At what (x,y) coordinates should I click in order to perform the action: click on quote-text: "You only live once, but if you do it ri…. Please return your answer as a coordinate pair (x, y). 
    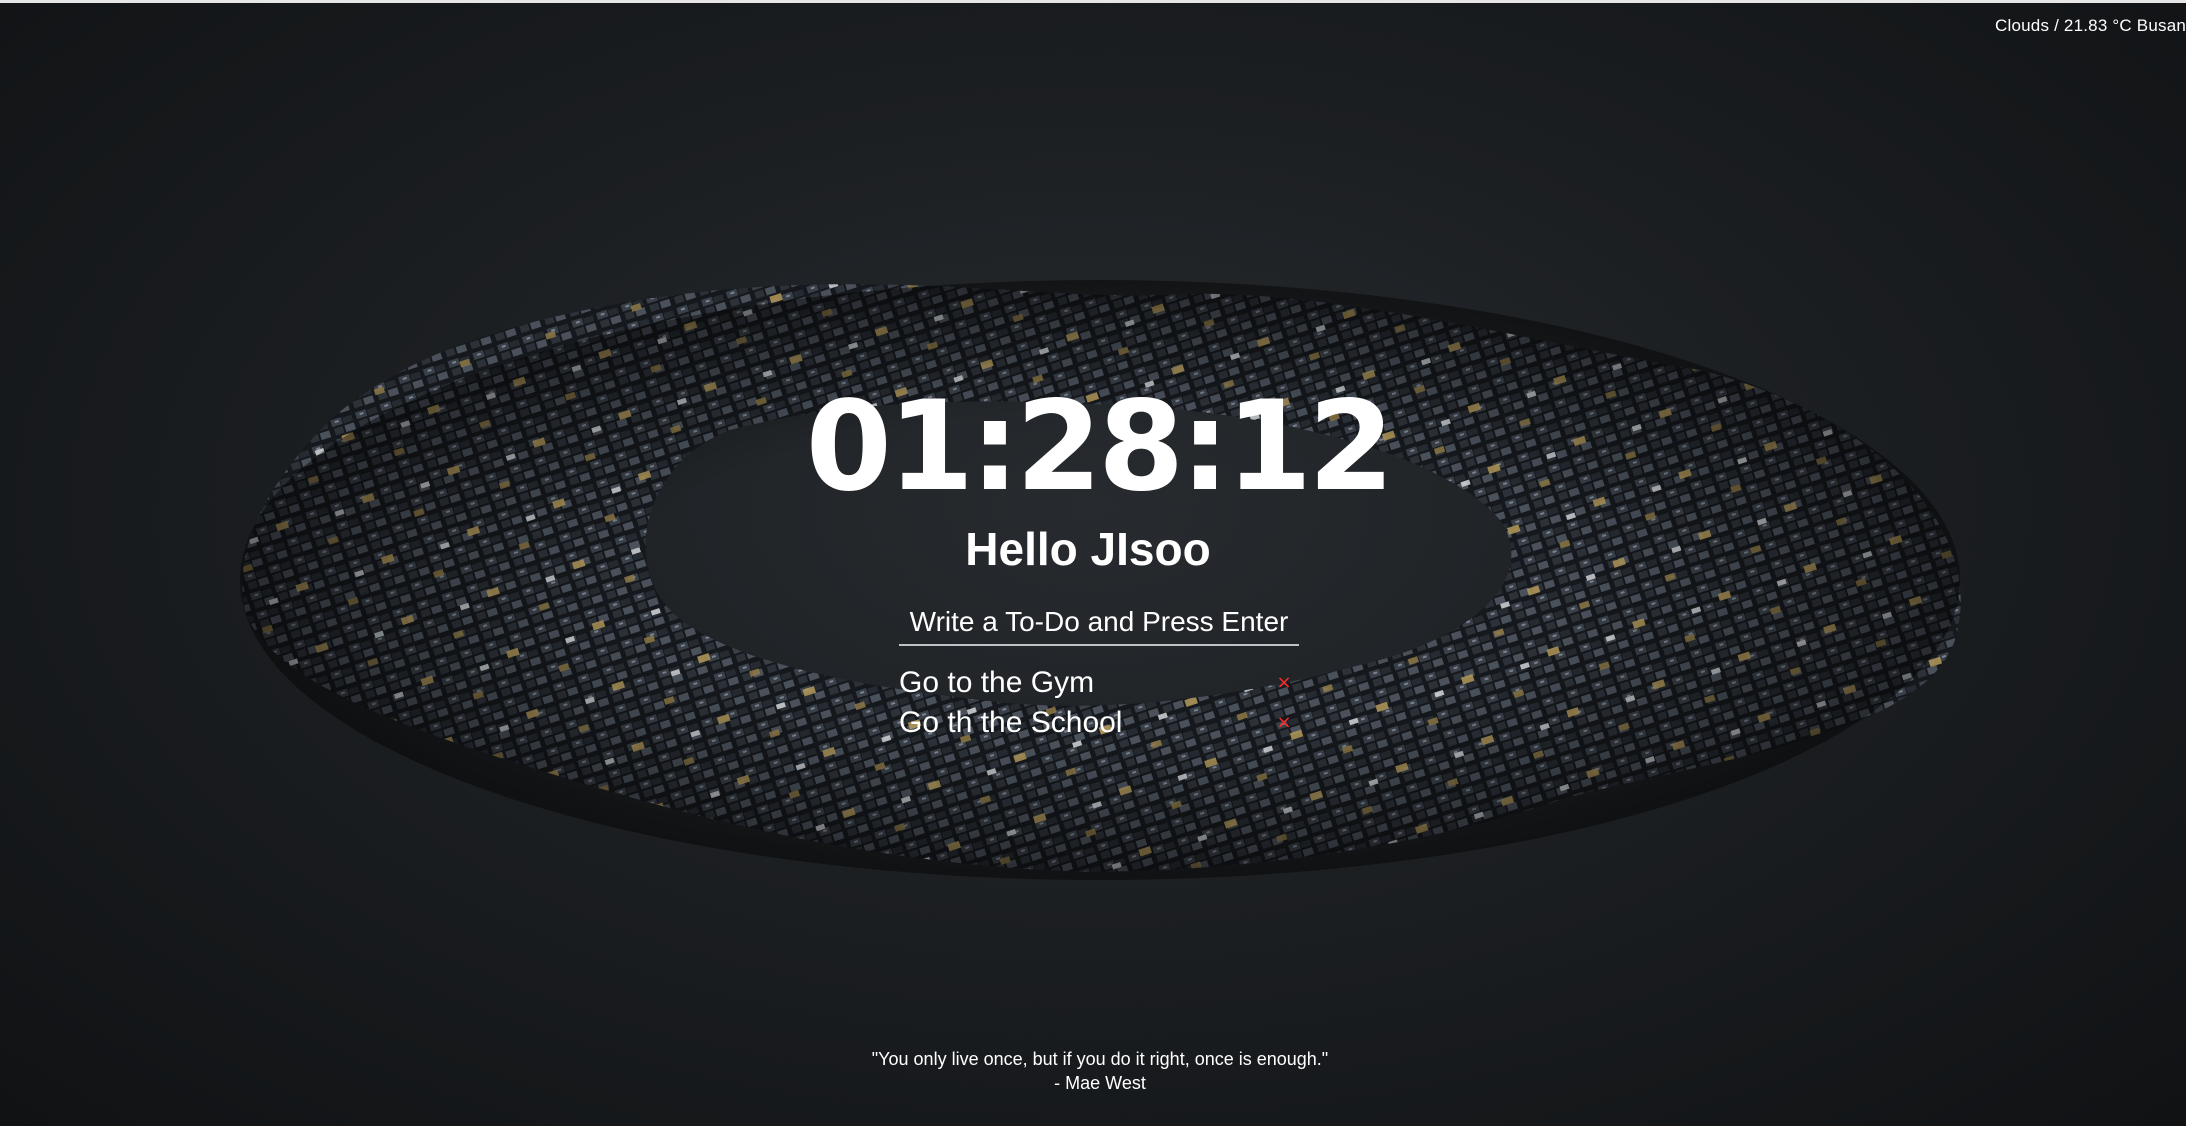
    Looking at the image, I should click on (1100, 1059).